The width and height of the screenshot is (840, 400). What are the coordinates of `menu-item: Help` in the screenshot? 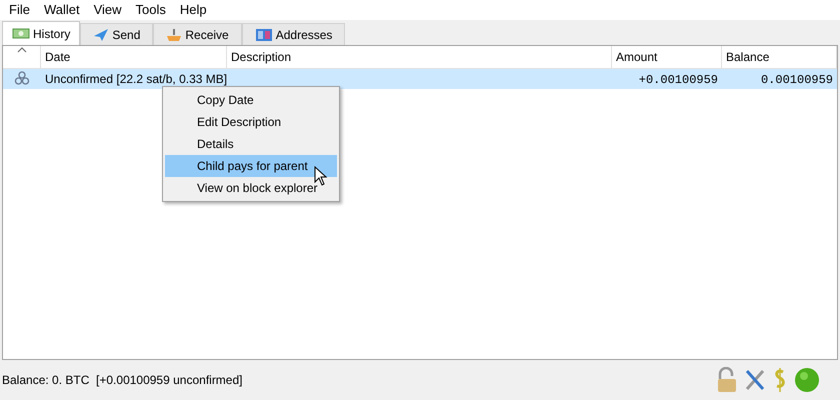 It's located at (193, 10).